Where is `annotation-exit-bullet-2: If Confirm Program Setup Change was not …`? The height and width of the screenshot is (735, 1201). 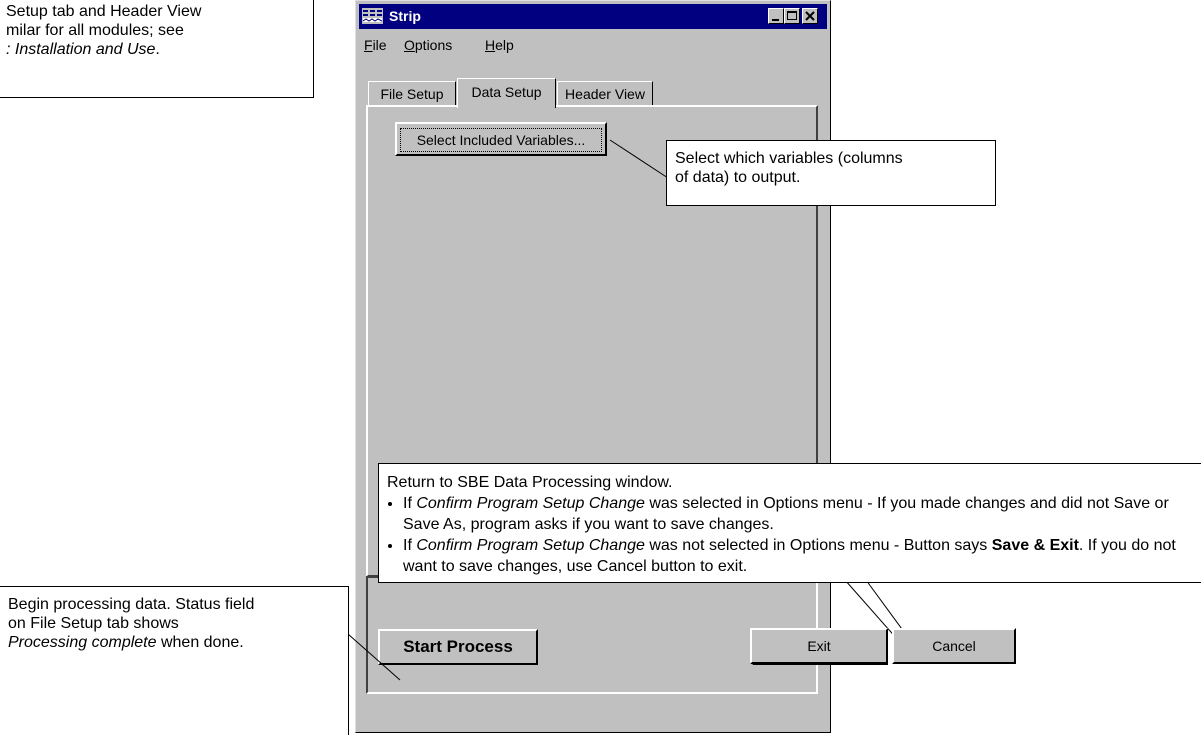 annotation-exit-bullet-2: If Confirm Program Setup Change was not … is located at coordinates (802, 556).